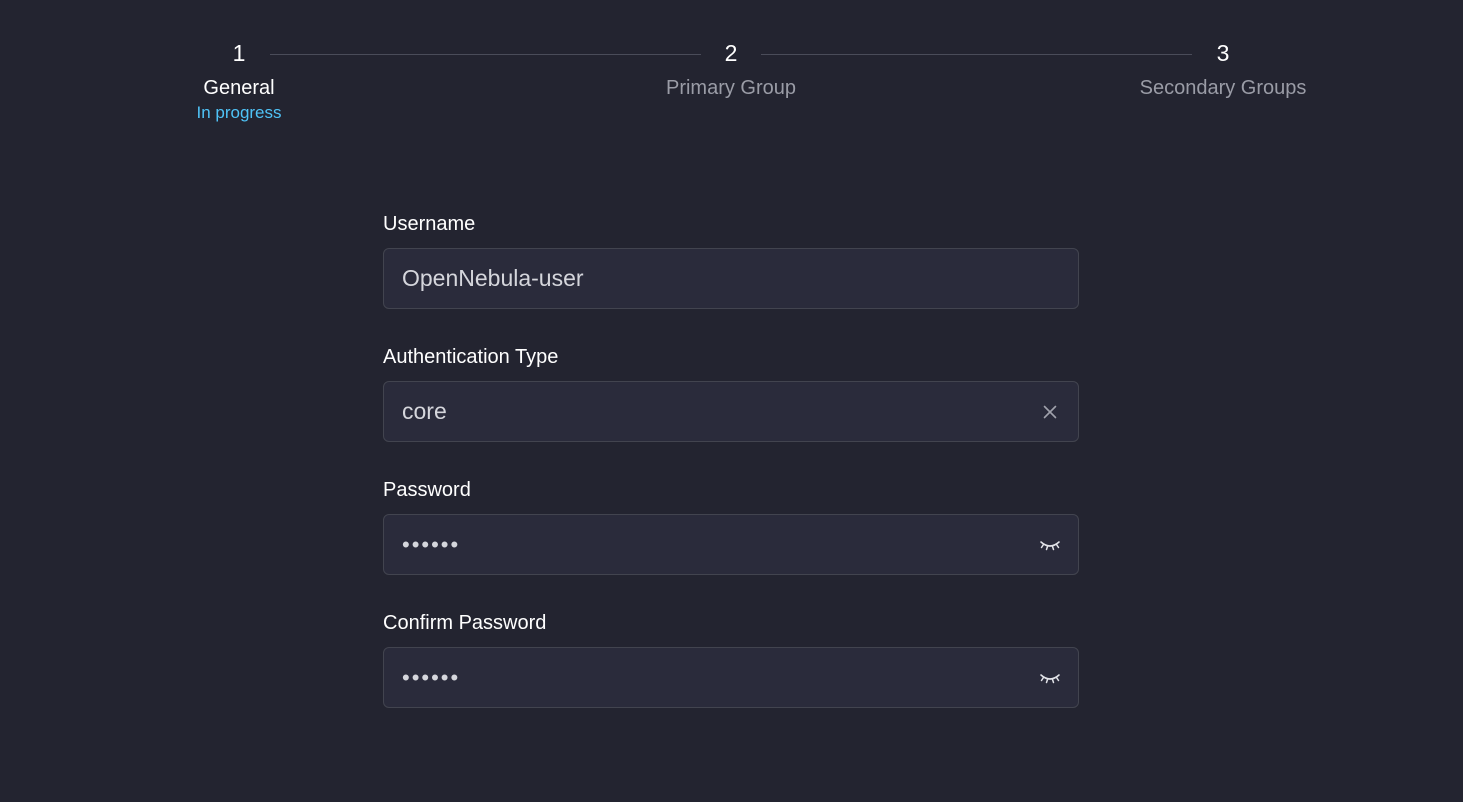 The image size is (1463, 802). What do you see at coordinates (731, 677) in the screenshot?
I see `confirm-password-input: ••••••` at bounding box center [731, 677].